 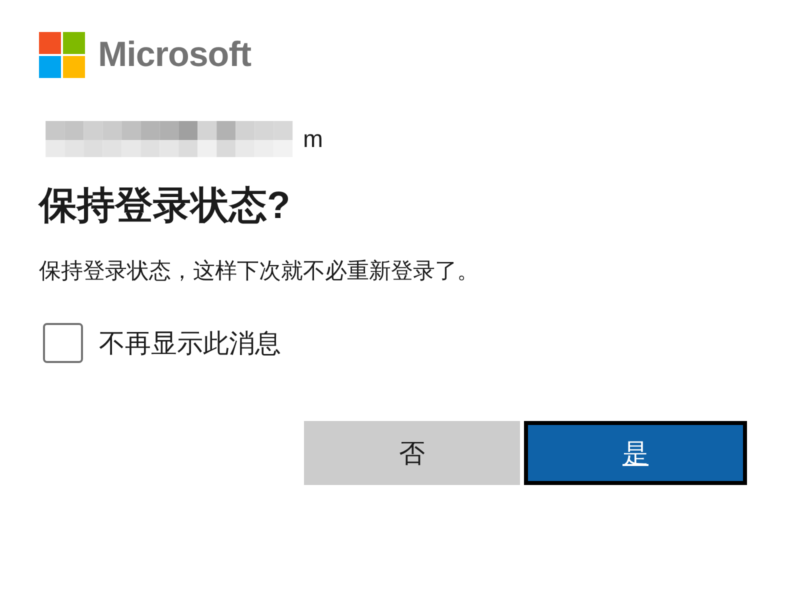 What do you see at coordinates (313, 140) in the screenshot?
I see `email-text: m` at bounding box center [313, 140].